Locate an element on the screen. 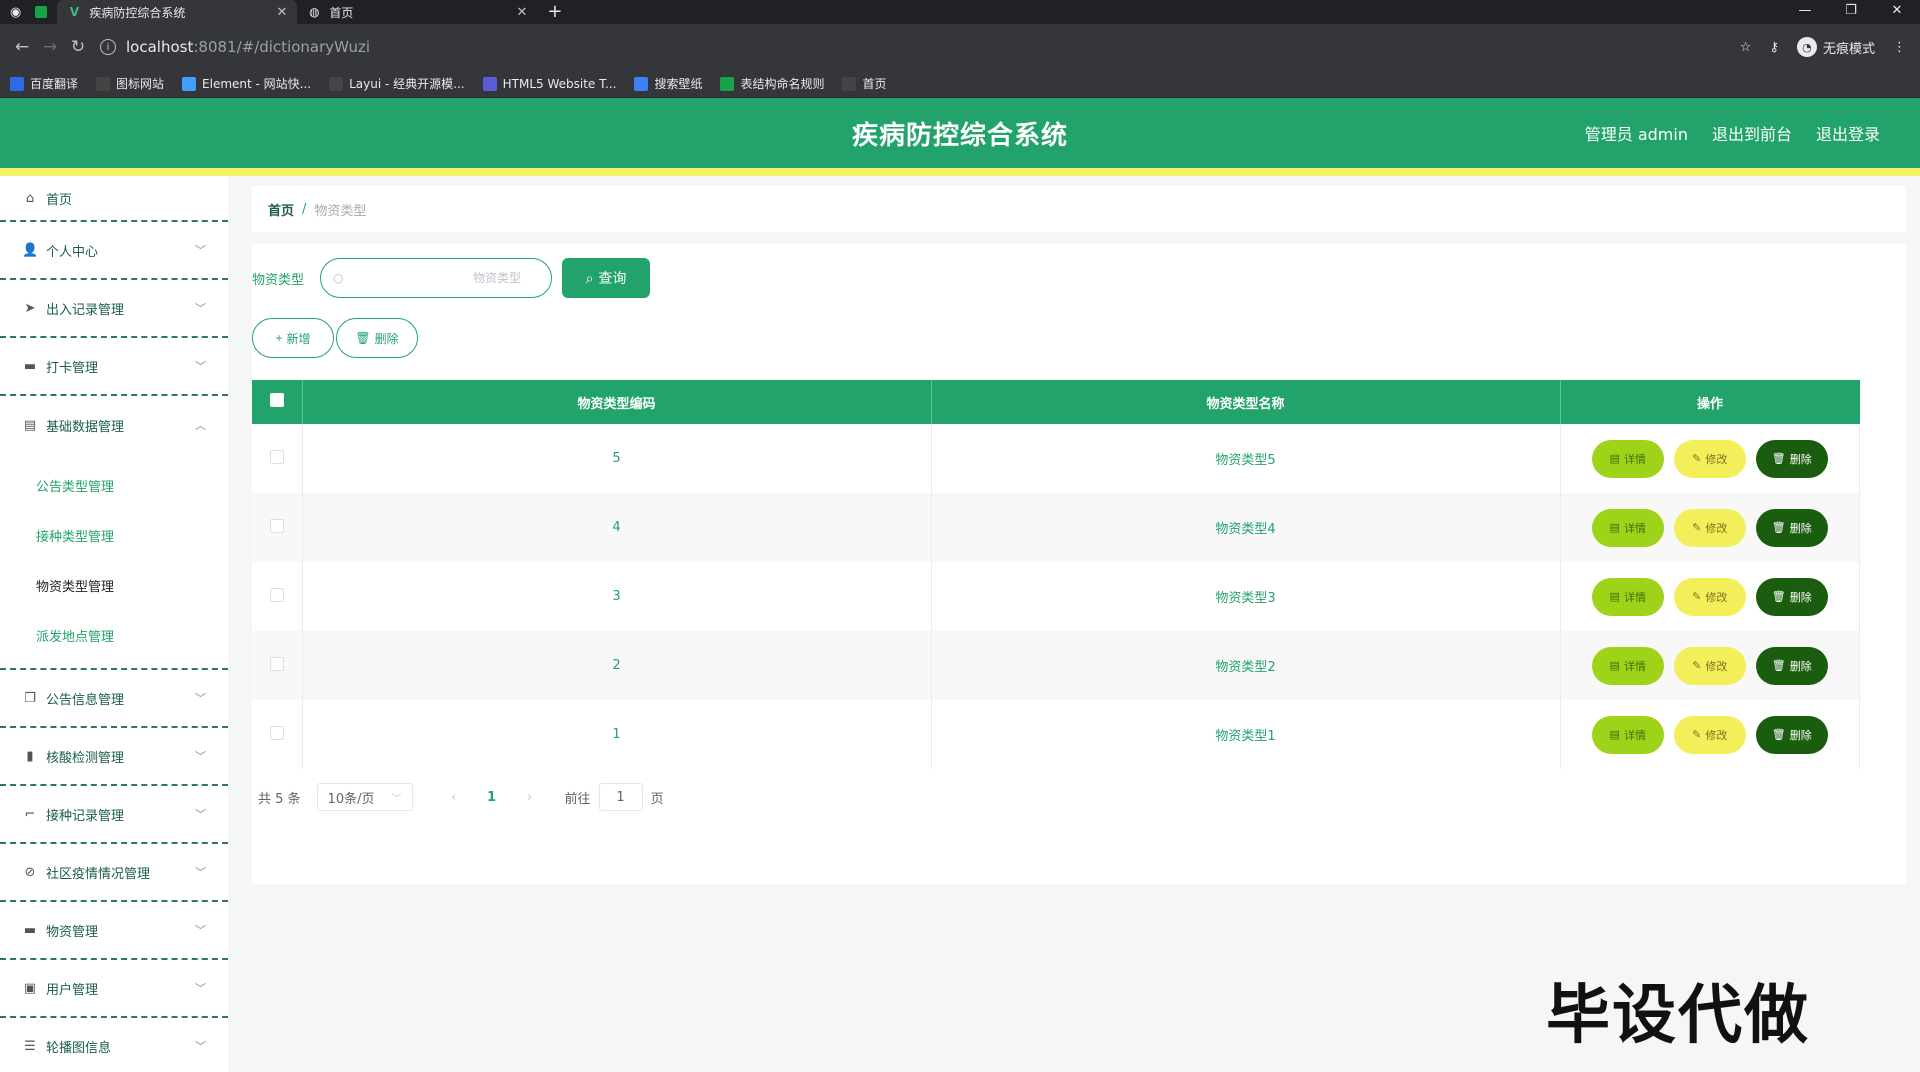 The height and width of the screenshot is (1072, 1920). breadcrumb-home: 首页 is located at coordinates (281, 209).